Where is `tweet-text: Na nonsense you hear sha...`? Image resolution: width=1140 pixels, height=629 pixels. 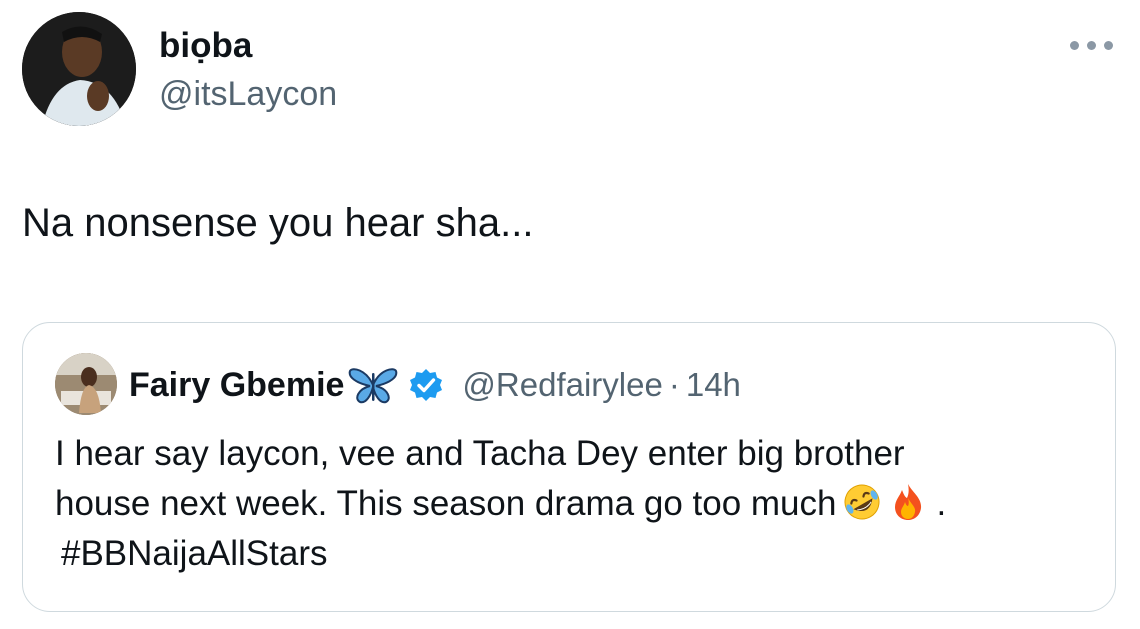
tweet-text: Na nonsense you hear sha... is located at coordinates (278, 223).